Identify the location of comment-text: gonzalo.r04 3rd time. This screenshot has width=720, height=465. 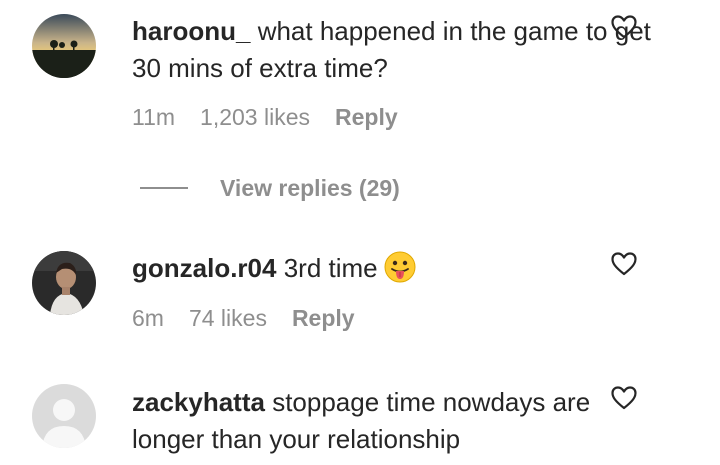
(372, 271).